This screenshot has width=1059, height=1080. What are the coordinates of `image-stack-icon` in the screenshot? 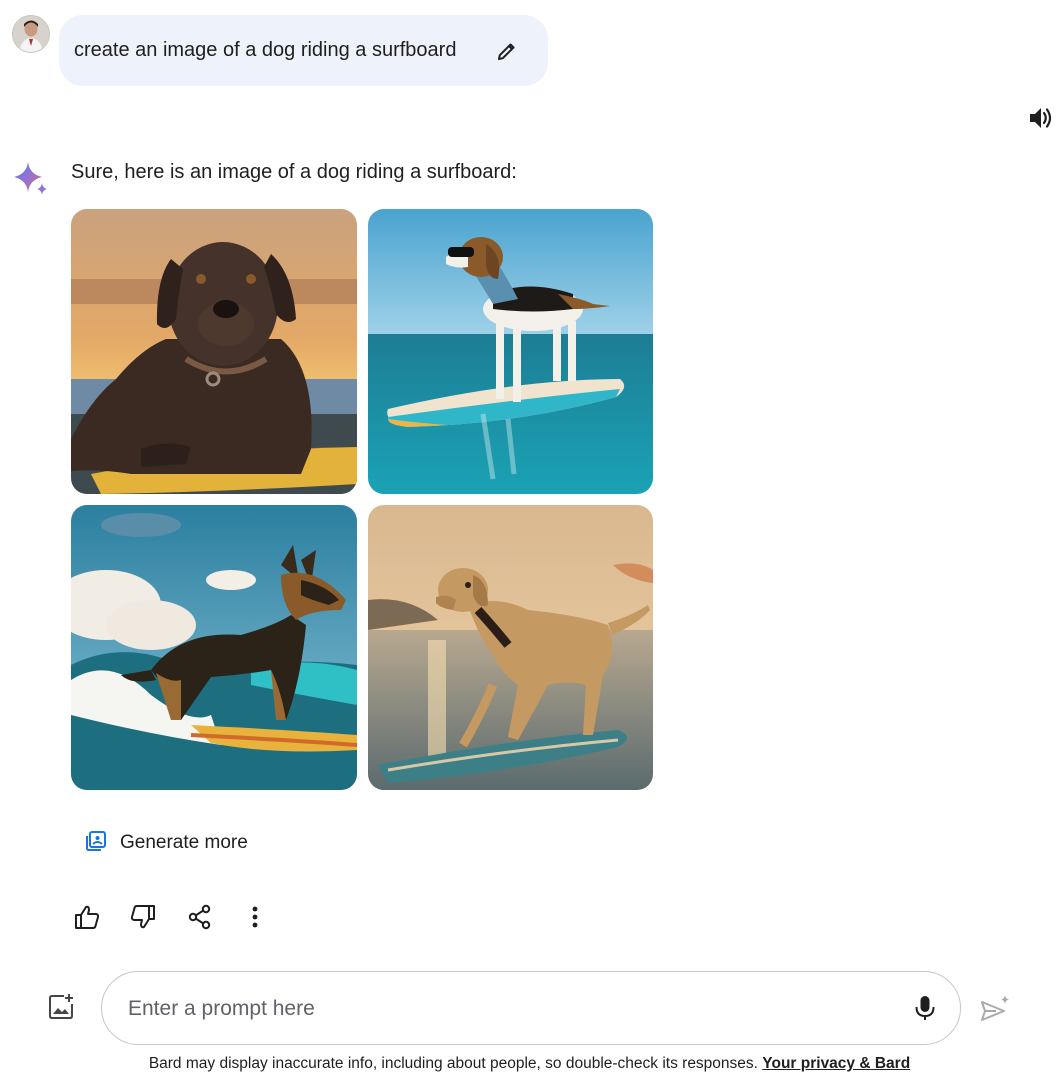 It's located at (96, 843).